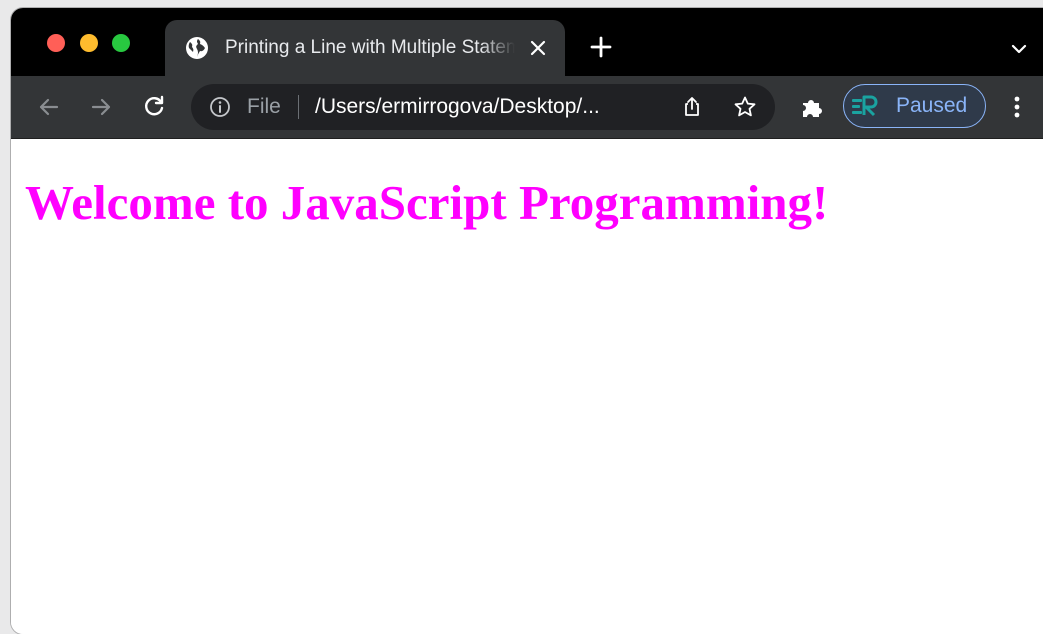 Image resolution: width=1043 pixels, height=634 pixels. I want to click on profile-status-label: Paused, so click(932, 105).